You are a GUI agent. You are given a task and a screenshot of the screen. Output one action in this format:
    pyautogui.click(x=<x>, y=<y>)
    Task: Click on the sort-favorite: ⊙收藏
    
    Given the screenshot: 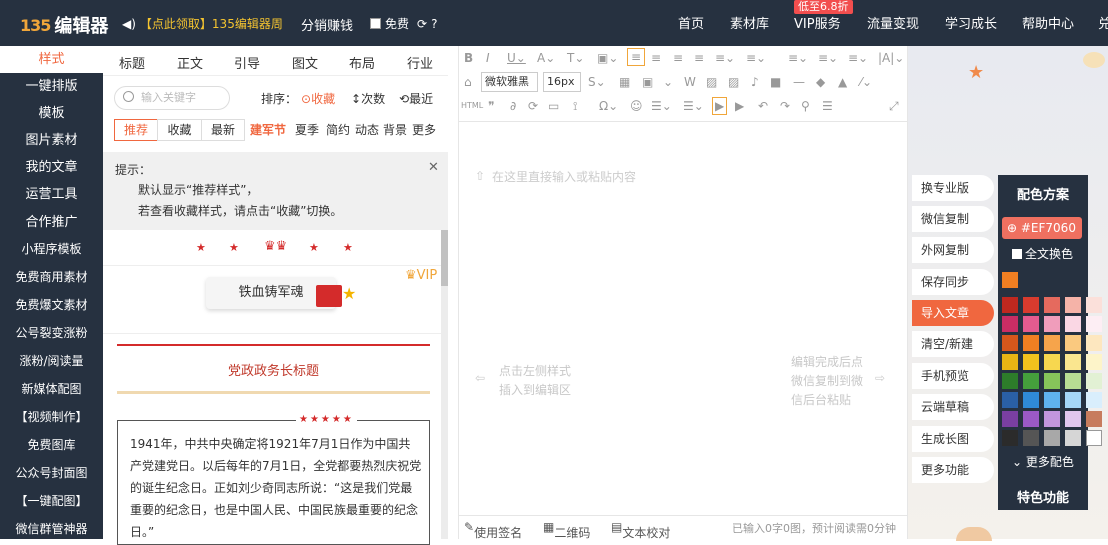 What is the action you would take?
    pyautogui.click(x=318, y=98)
    